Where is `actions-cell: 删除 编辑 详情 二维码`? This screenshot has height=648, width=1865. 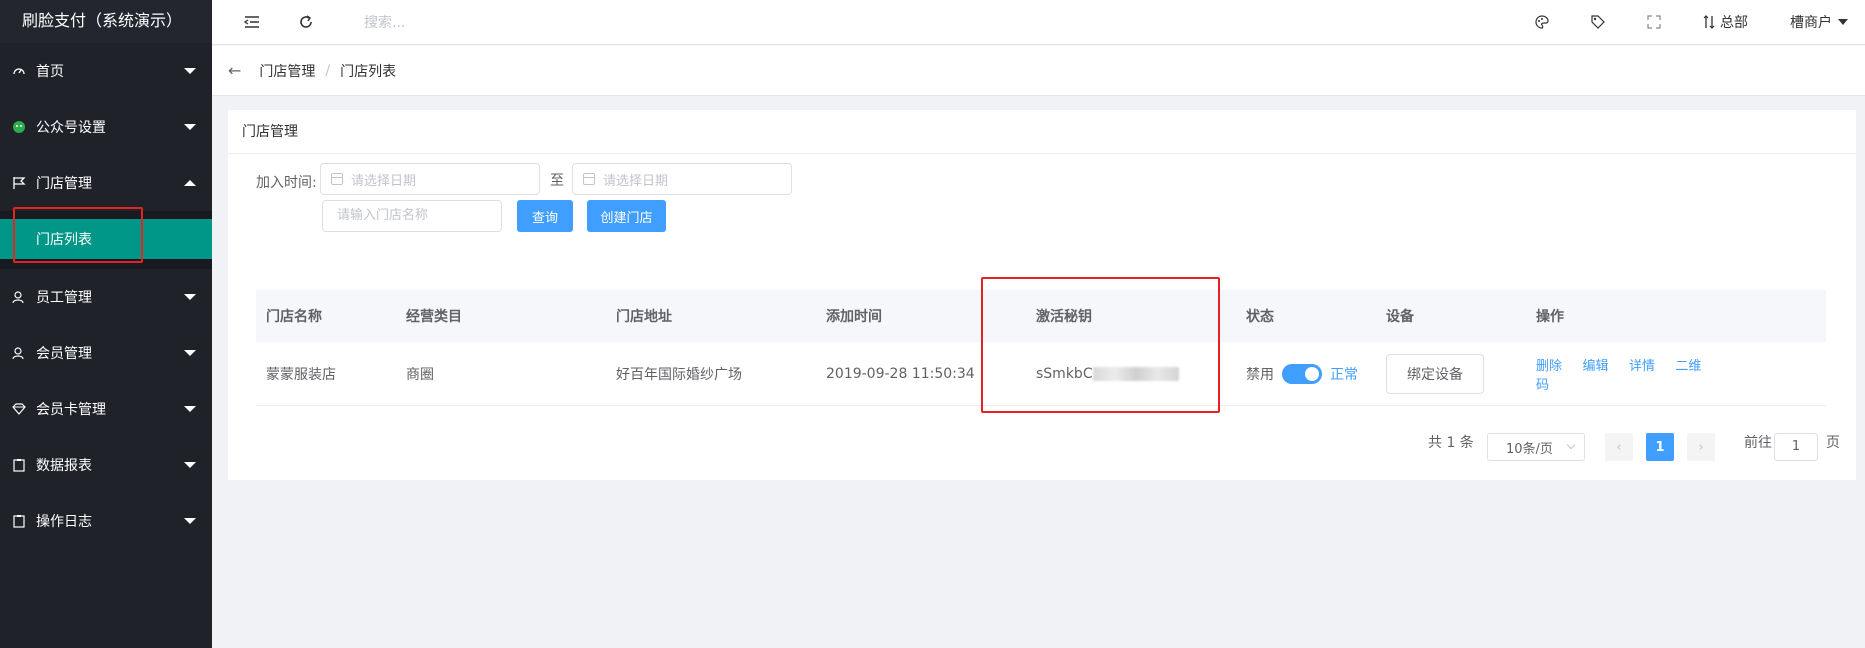
actions-cell: 删除 编辑 详情 二维码 is located at coordinates (1626, 374).